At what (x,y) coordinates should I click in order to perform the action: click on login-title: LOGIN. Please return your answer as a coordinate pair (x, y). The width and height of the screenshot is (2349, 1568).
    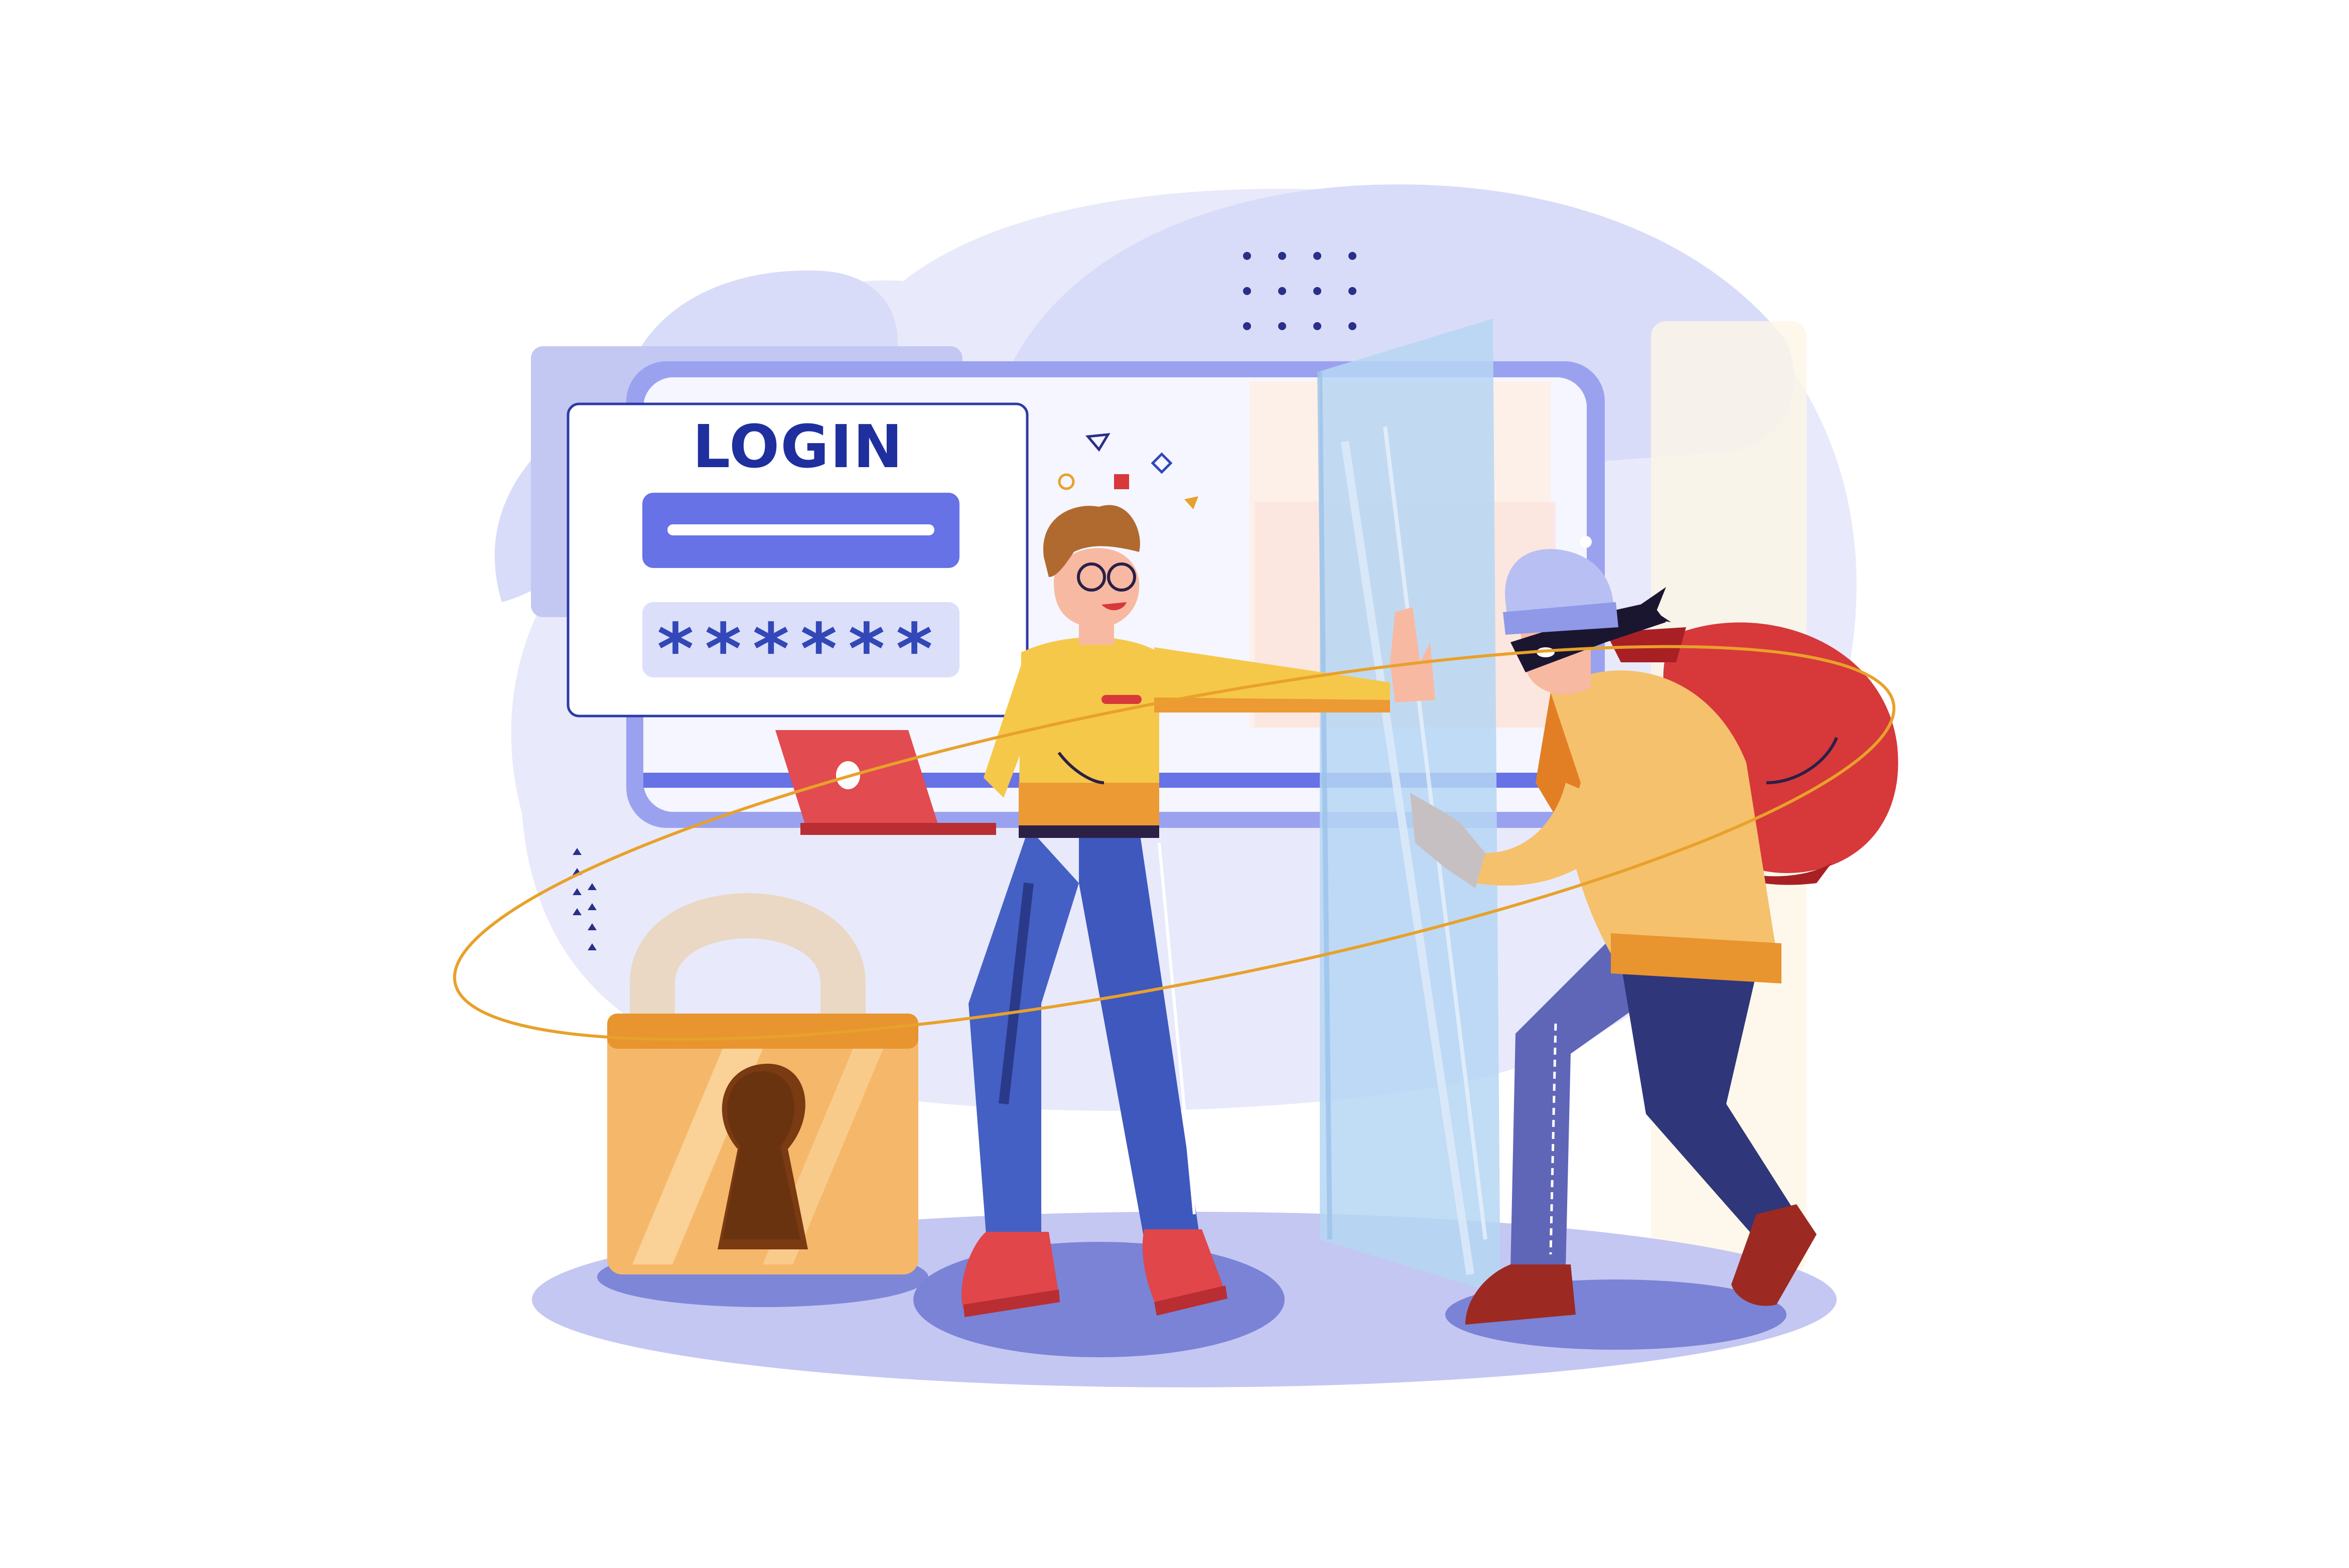
    Looking at the image, I should click on (798, 446).